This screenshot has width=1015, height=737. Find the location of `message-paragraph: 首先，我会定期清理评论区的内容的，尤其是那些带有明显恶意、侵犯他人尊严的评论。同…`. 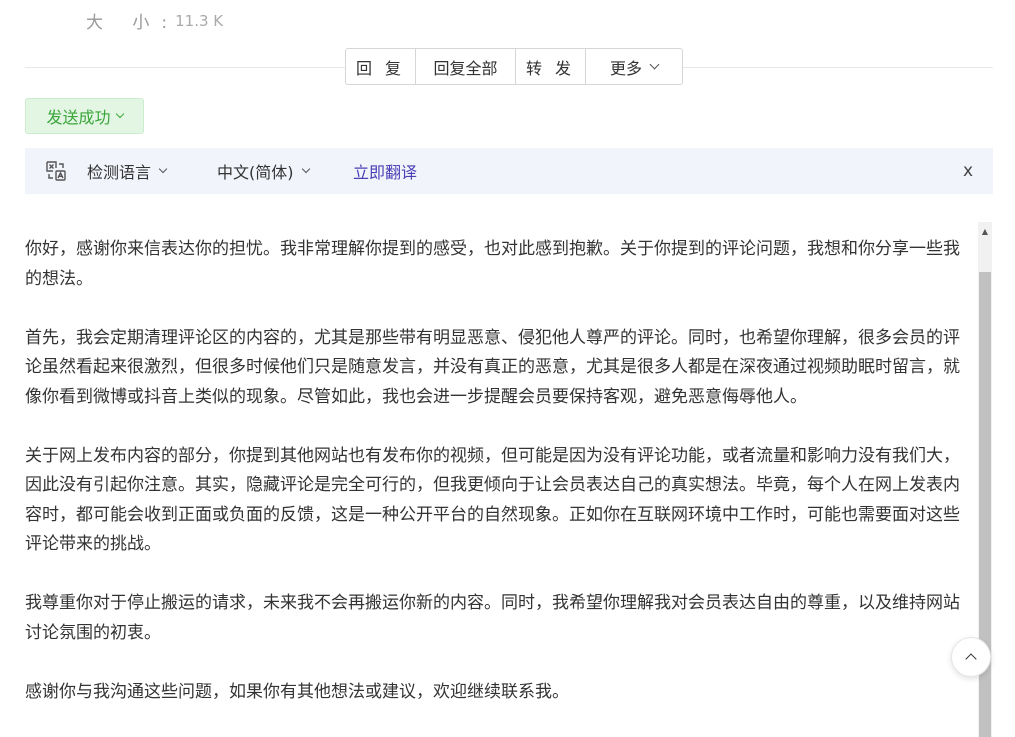

message-paragraph: 首先，我会定期清理评论区的内容的，尤其是那些带有明显恶意、侵犯他人尊严的评论。同… is located at coordinates (492, 367).